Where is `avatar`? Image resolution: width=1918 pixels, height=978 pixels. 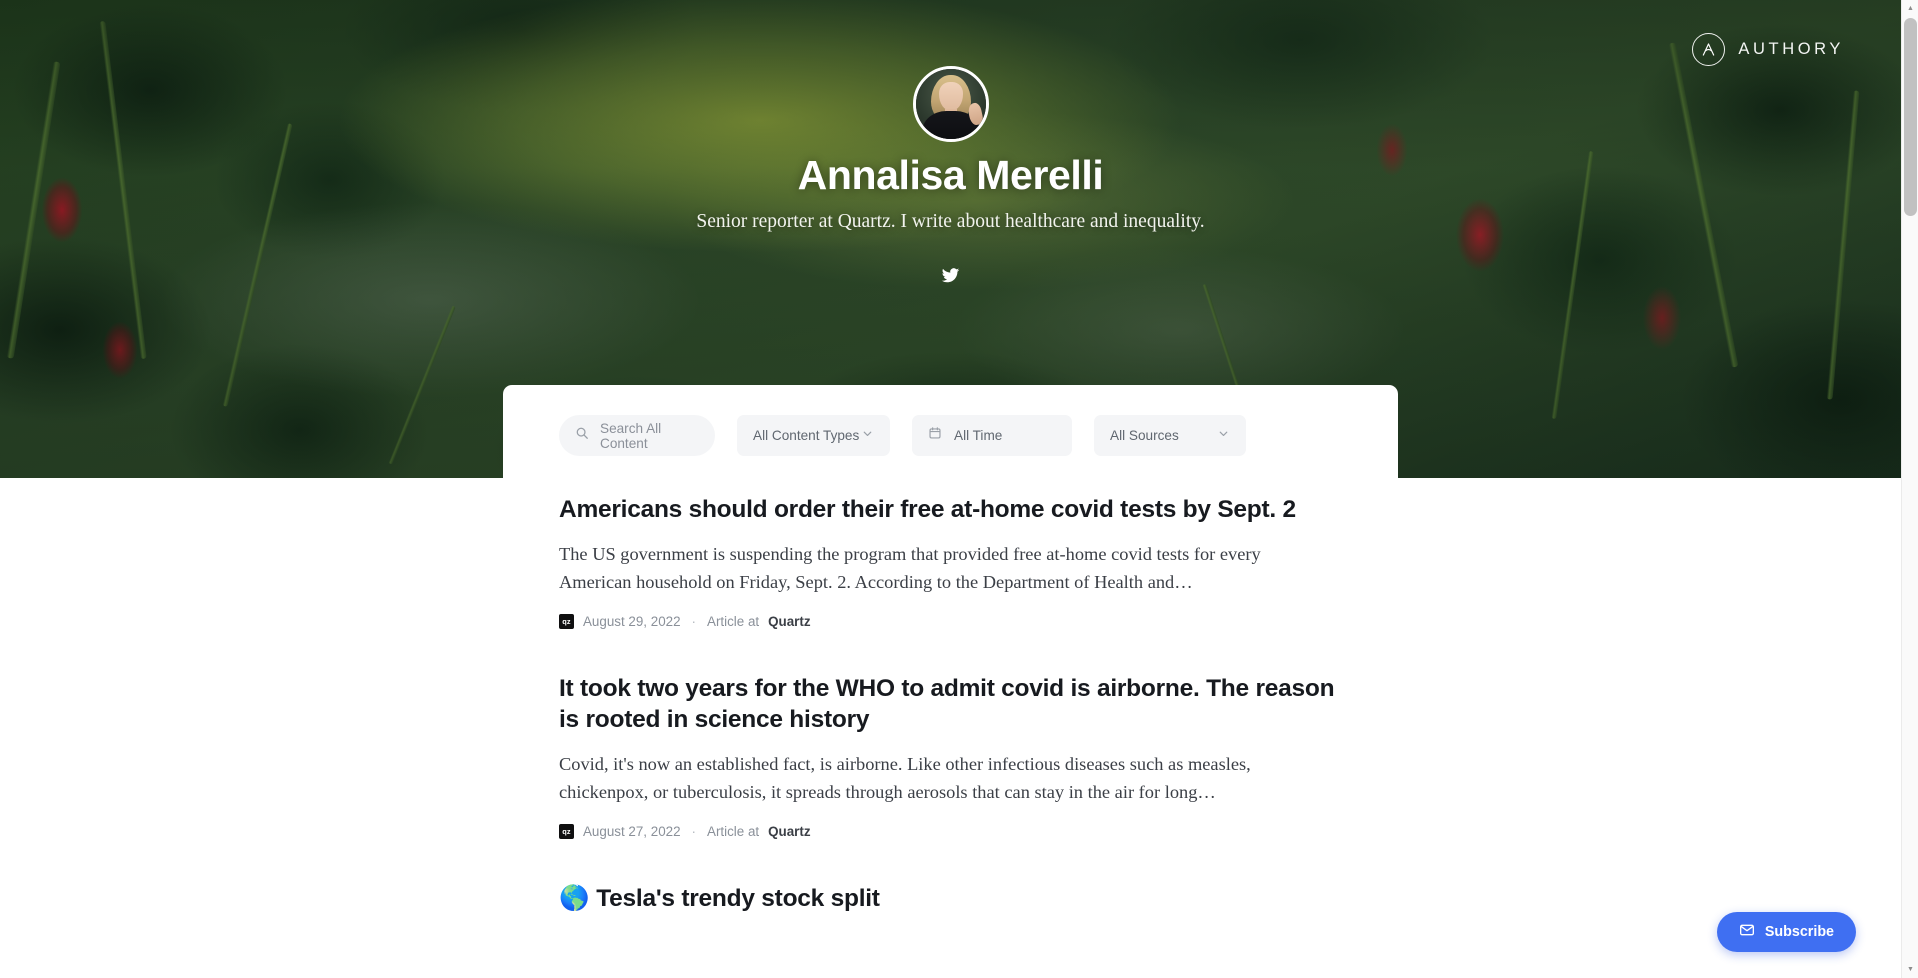
avatar is located at coordinates (950, 104).